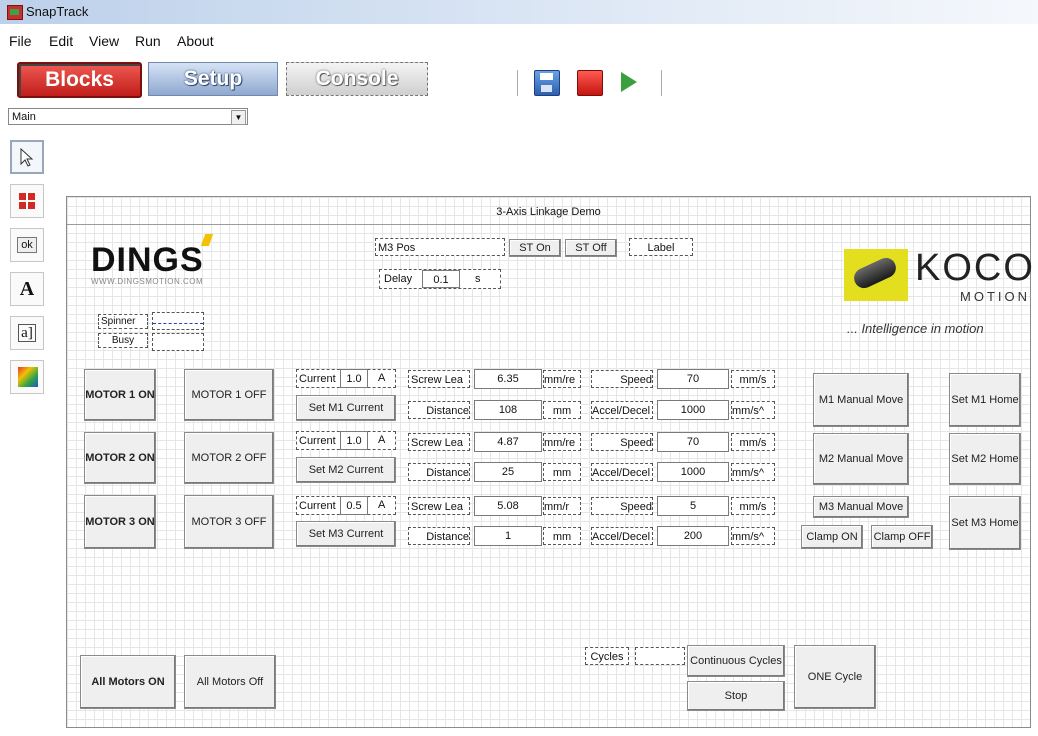 This screenshot has height=736, width=1038. I want to click on view-select: Main ▼, so click(128, 116).